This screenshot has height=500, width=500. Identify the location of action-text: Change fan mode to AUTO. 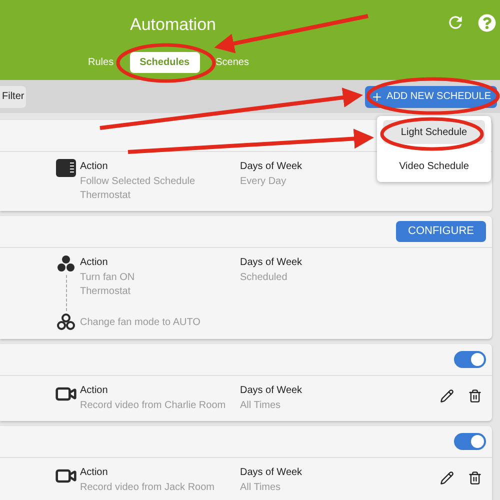
(140, 323).